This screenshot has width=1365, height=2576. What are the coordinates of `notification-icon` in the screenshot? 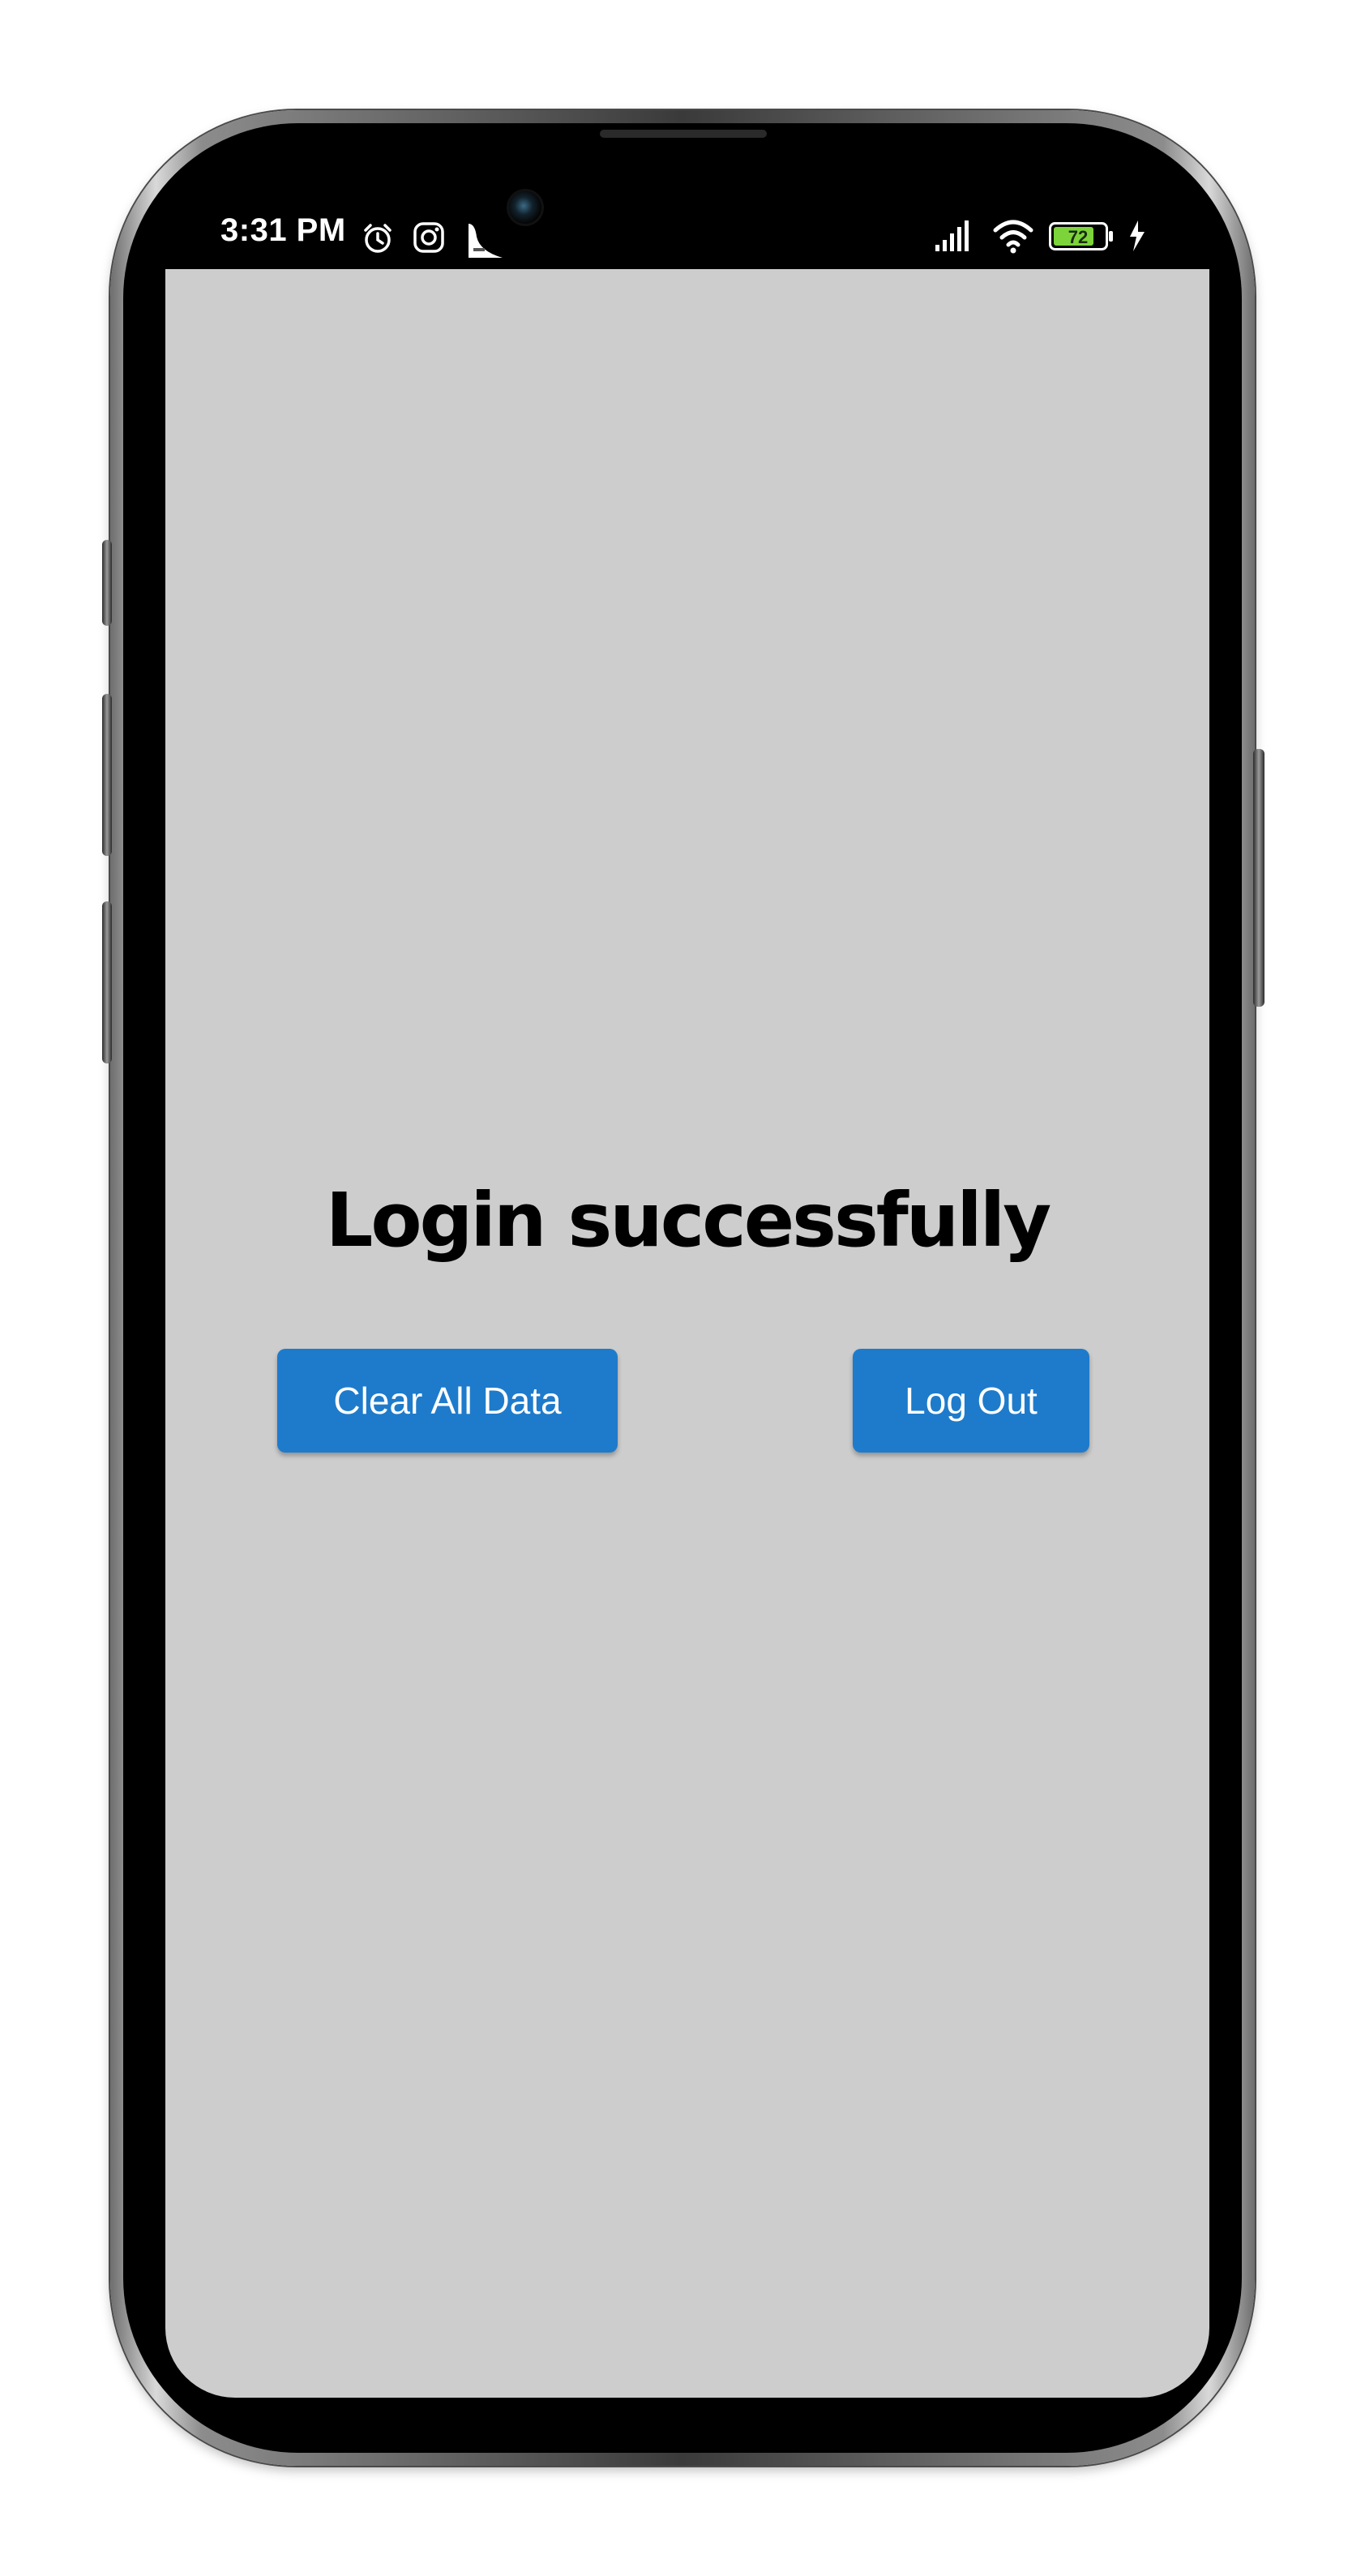 It's located at (484, 241).